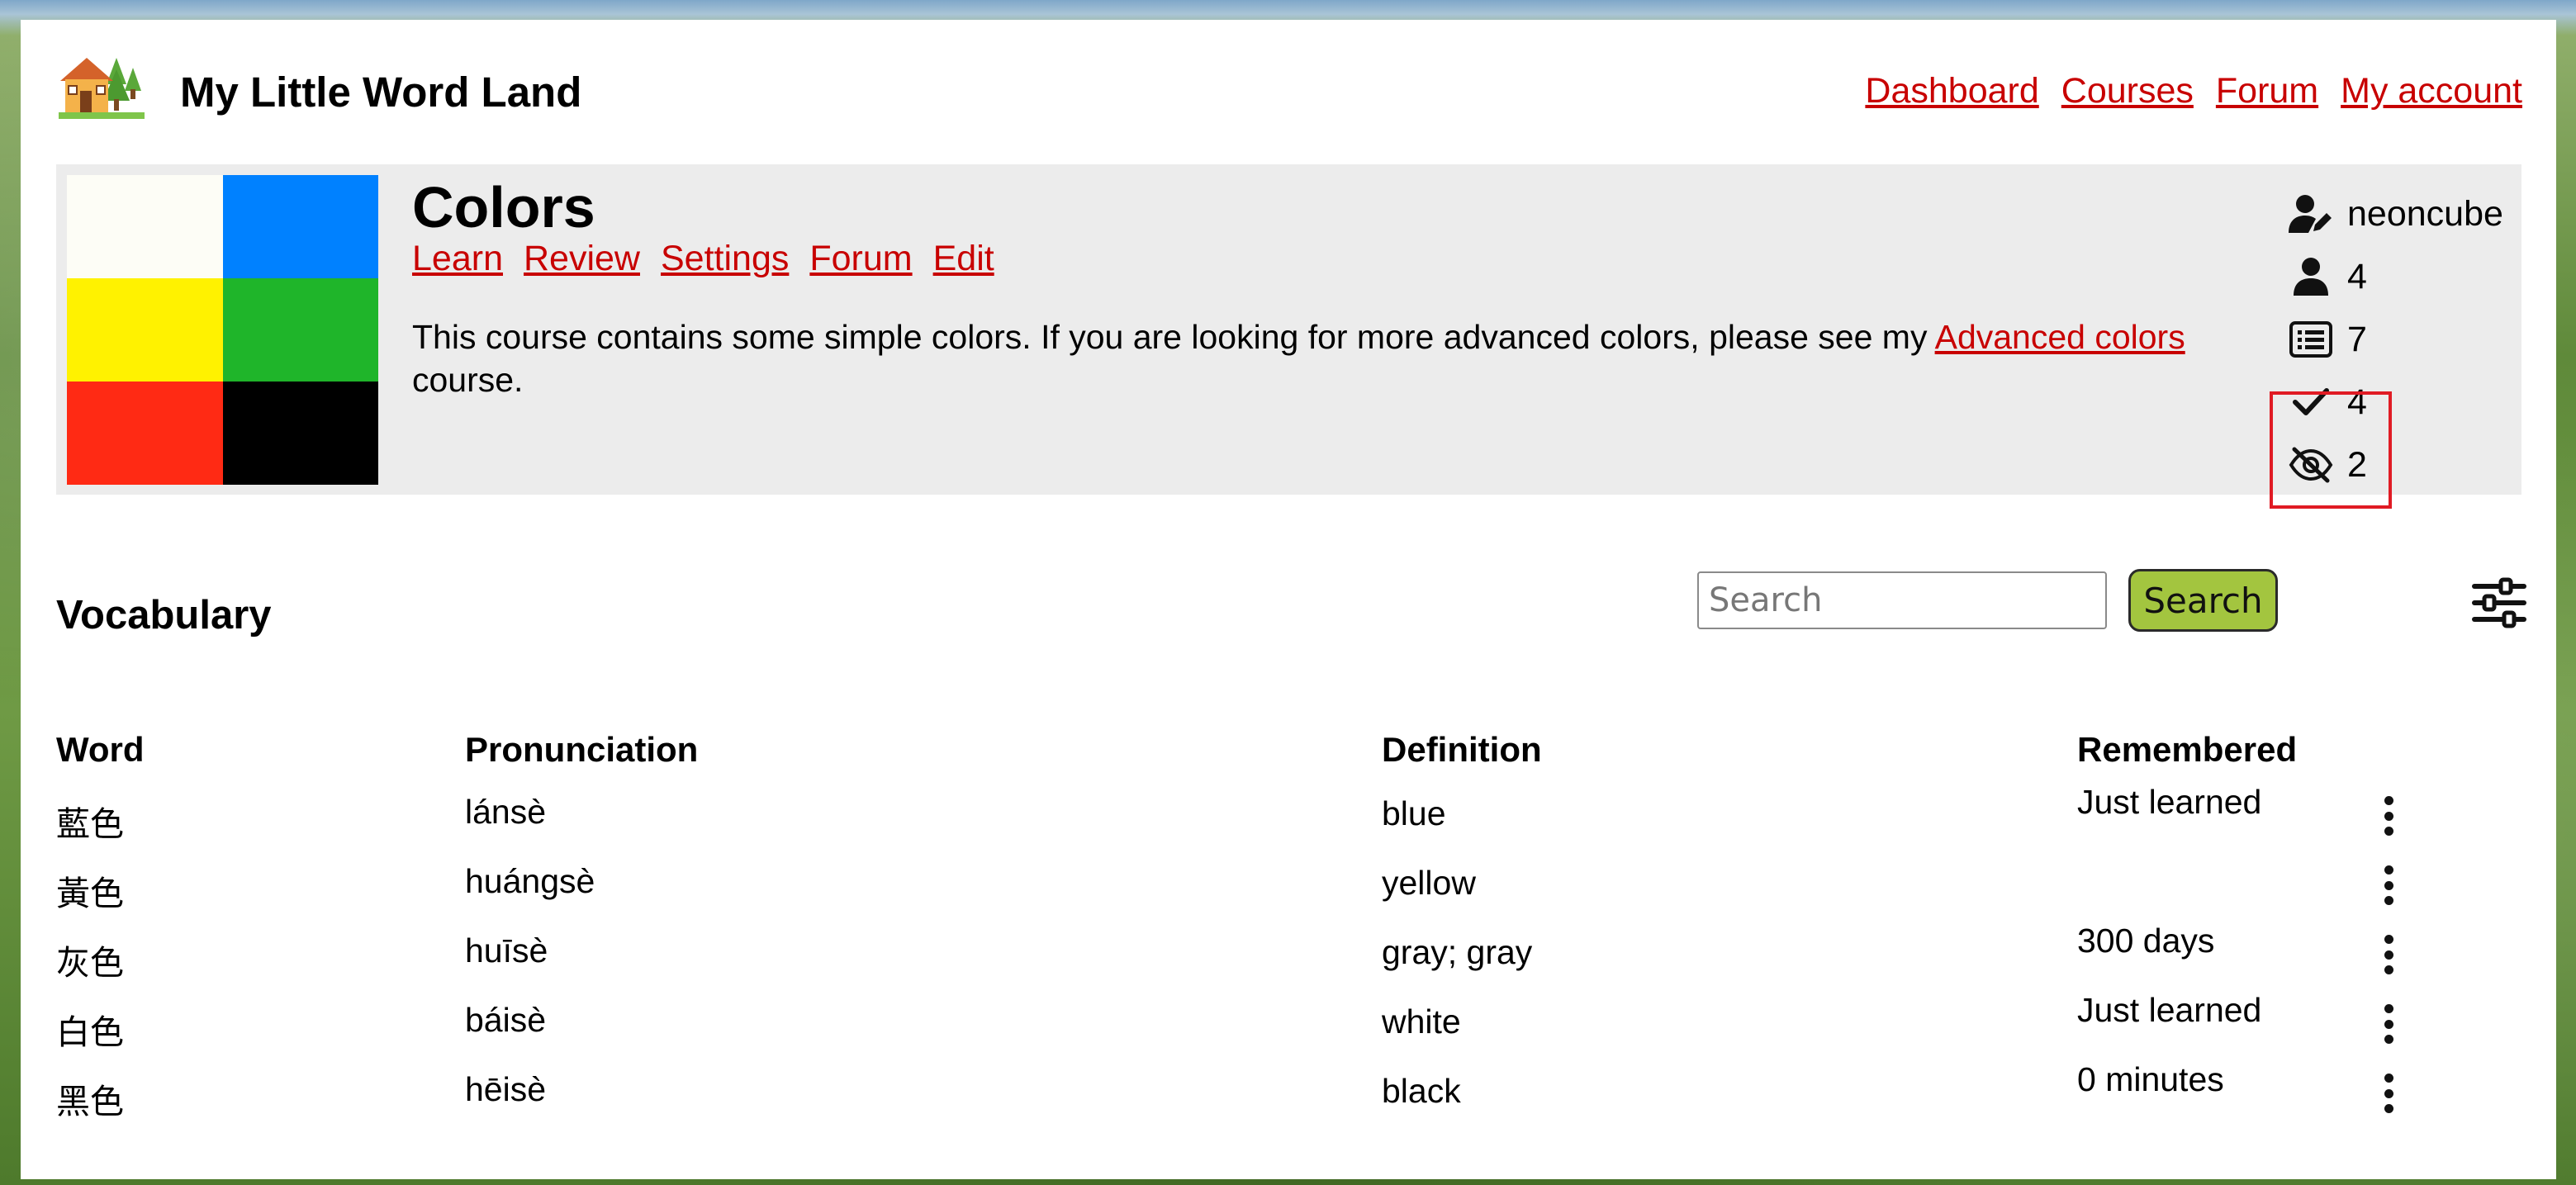  What do you see at coordinates (457, 259) in the screenshot?
I see `course-learn-link: Learn` at bounding box center [457, 259].